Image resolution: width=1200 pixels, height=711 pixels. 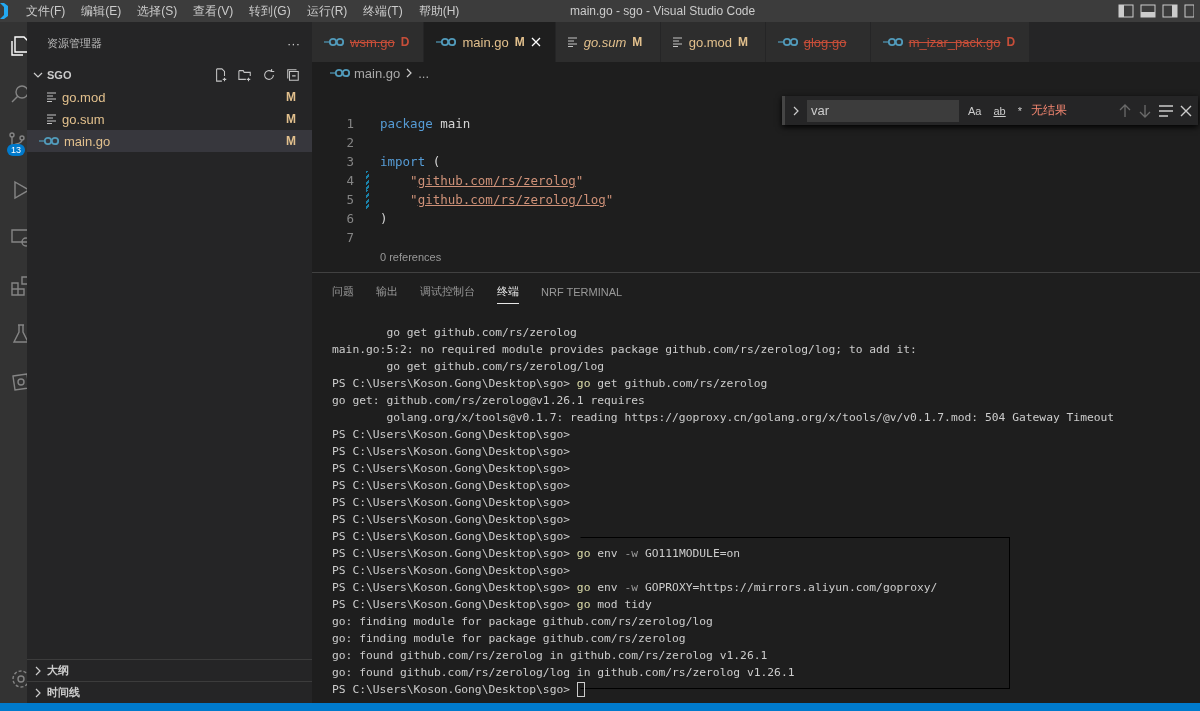 I want to click on code-line: import (, so click(x=410, y=161).